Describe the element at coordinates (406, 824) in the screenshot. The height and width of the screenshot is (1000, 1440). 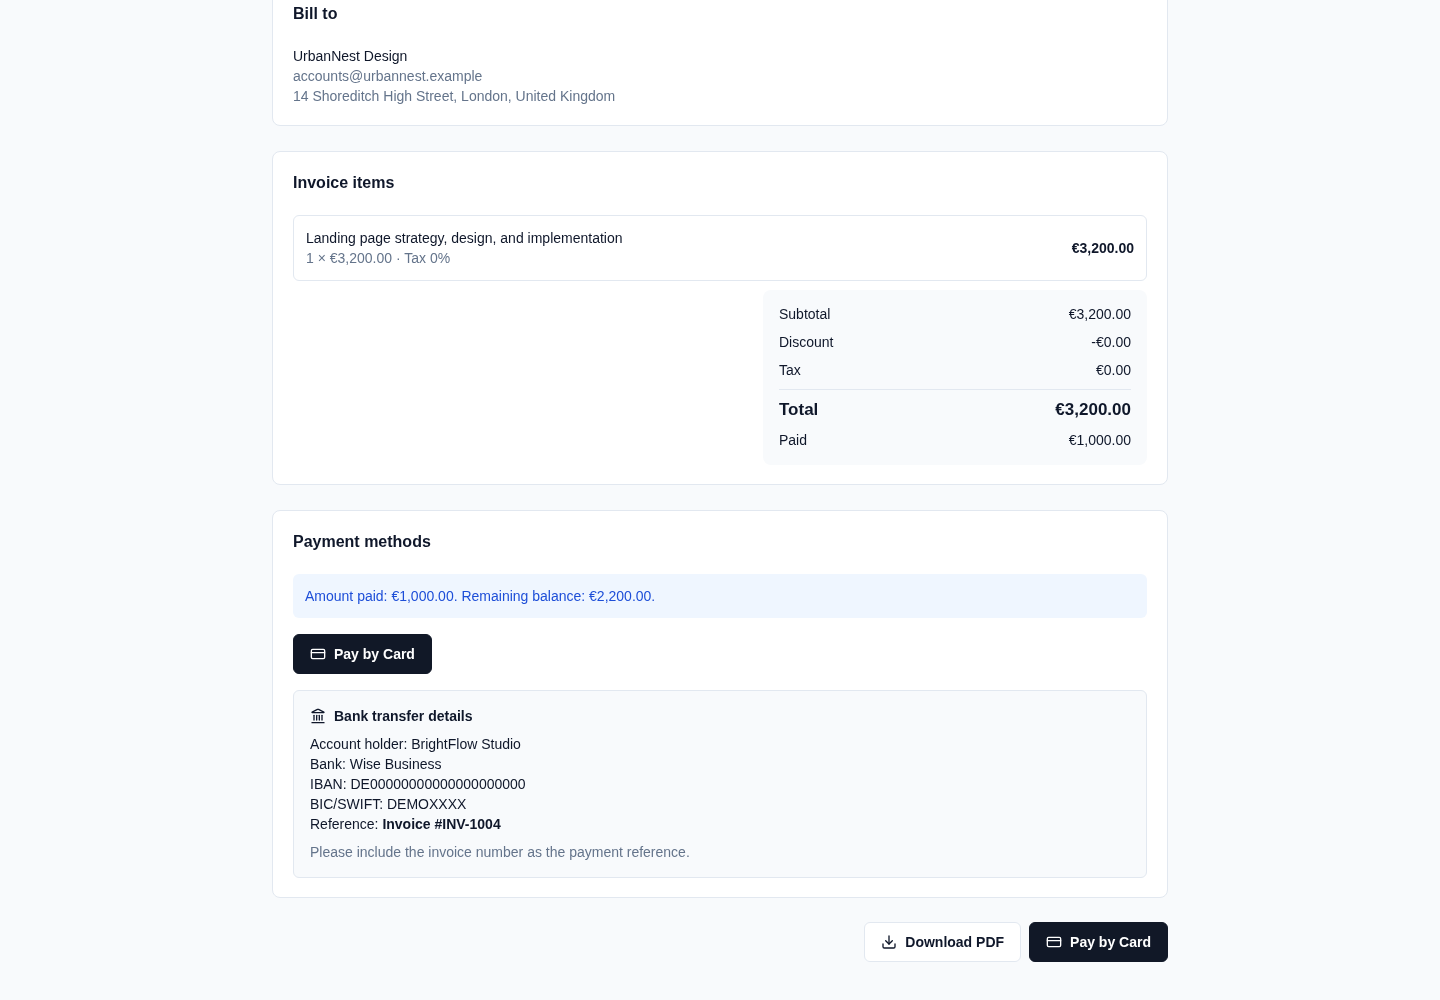
I see `bank-detail-line: Reference: Invoice #INV-1004` at that location.